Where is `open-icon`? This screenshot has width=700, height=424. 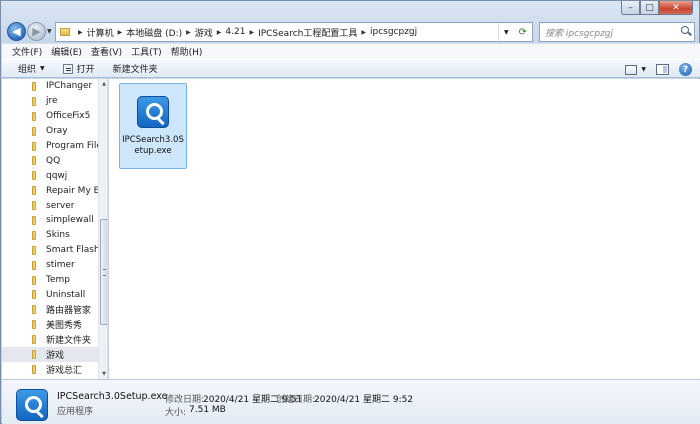
open-icon is located at coordinates (67, 68).